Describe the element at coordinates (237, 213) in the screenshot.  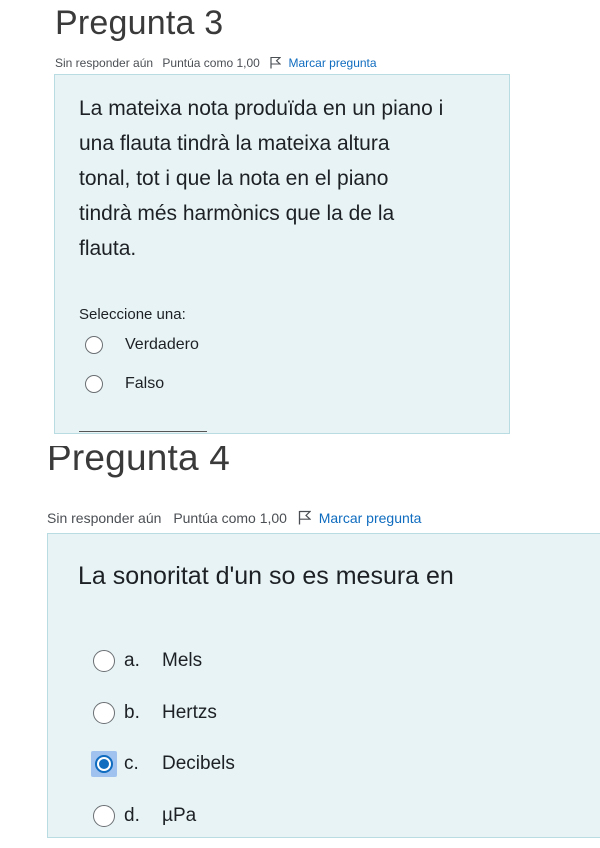
I see `question-3-text-line: tindrà més harmònics que la de la` at that location.